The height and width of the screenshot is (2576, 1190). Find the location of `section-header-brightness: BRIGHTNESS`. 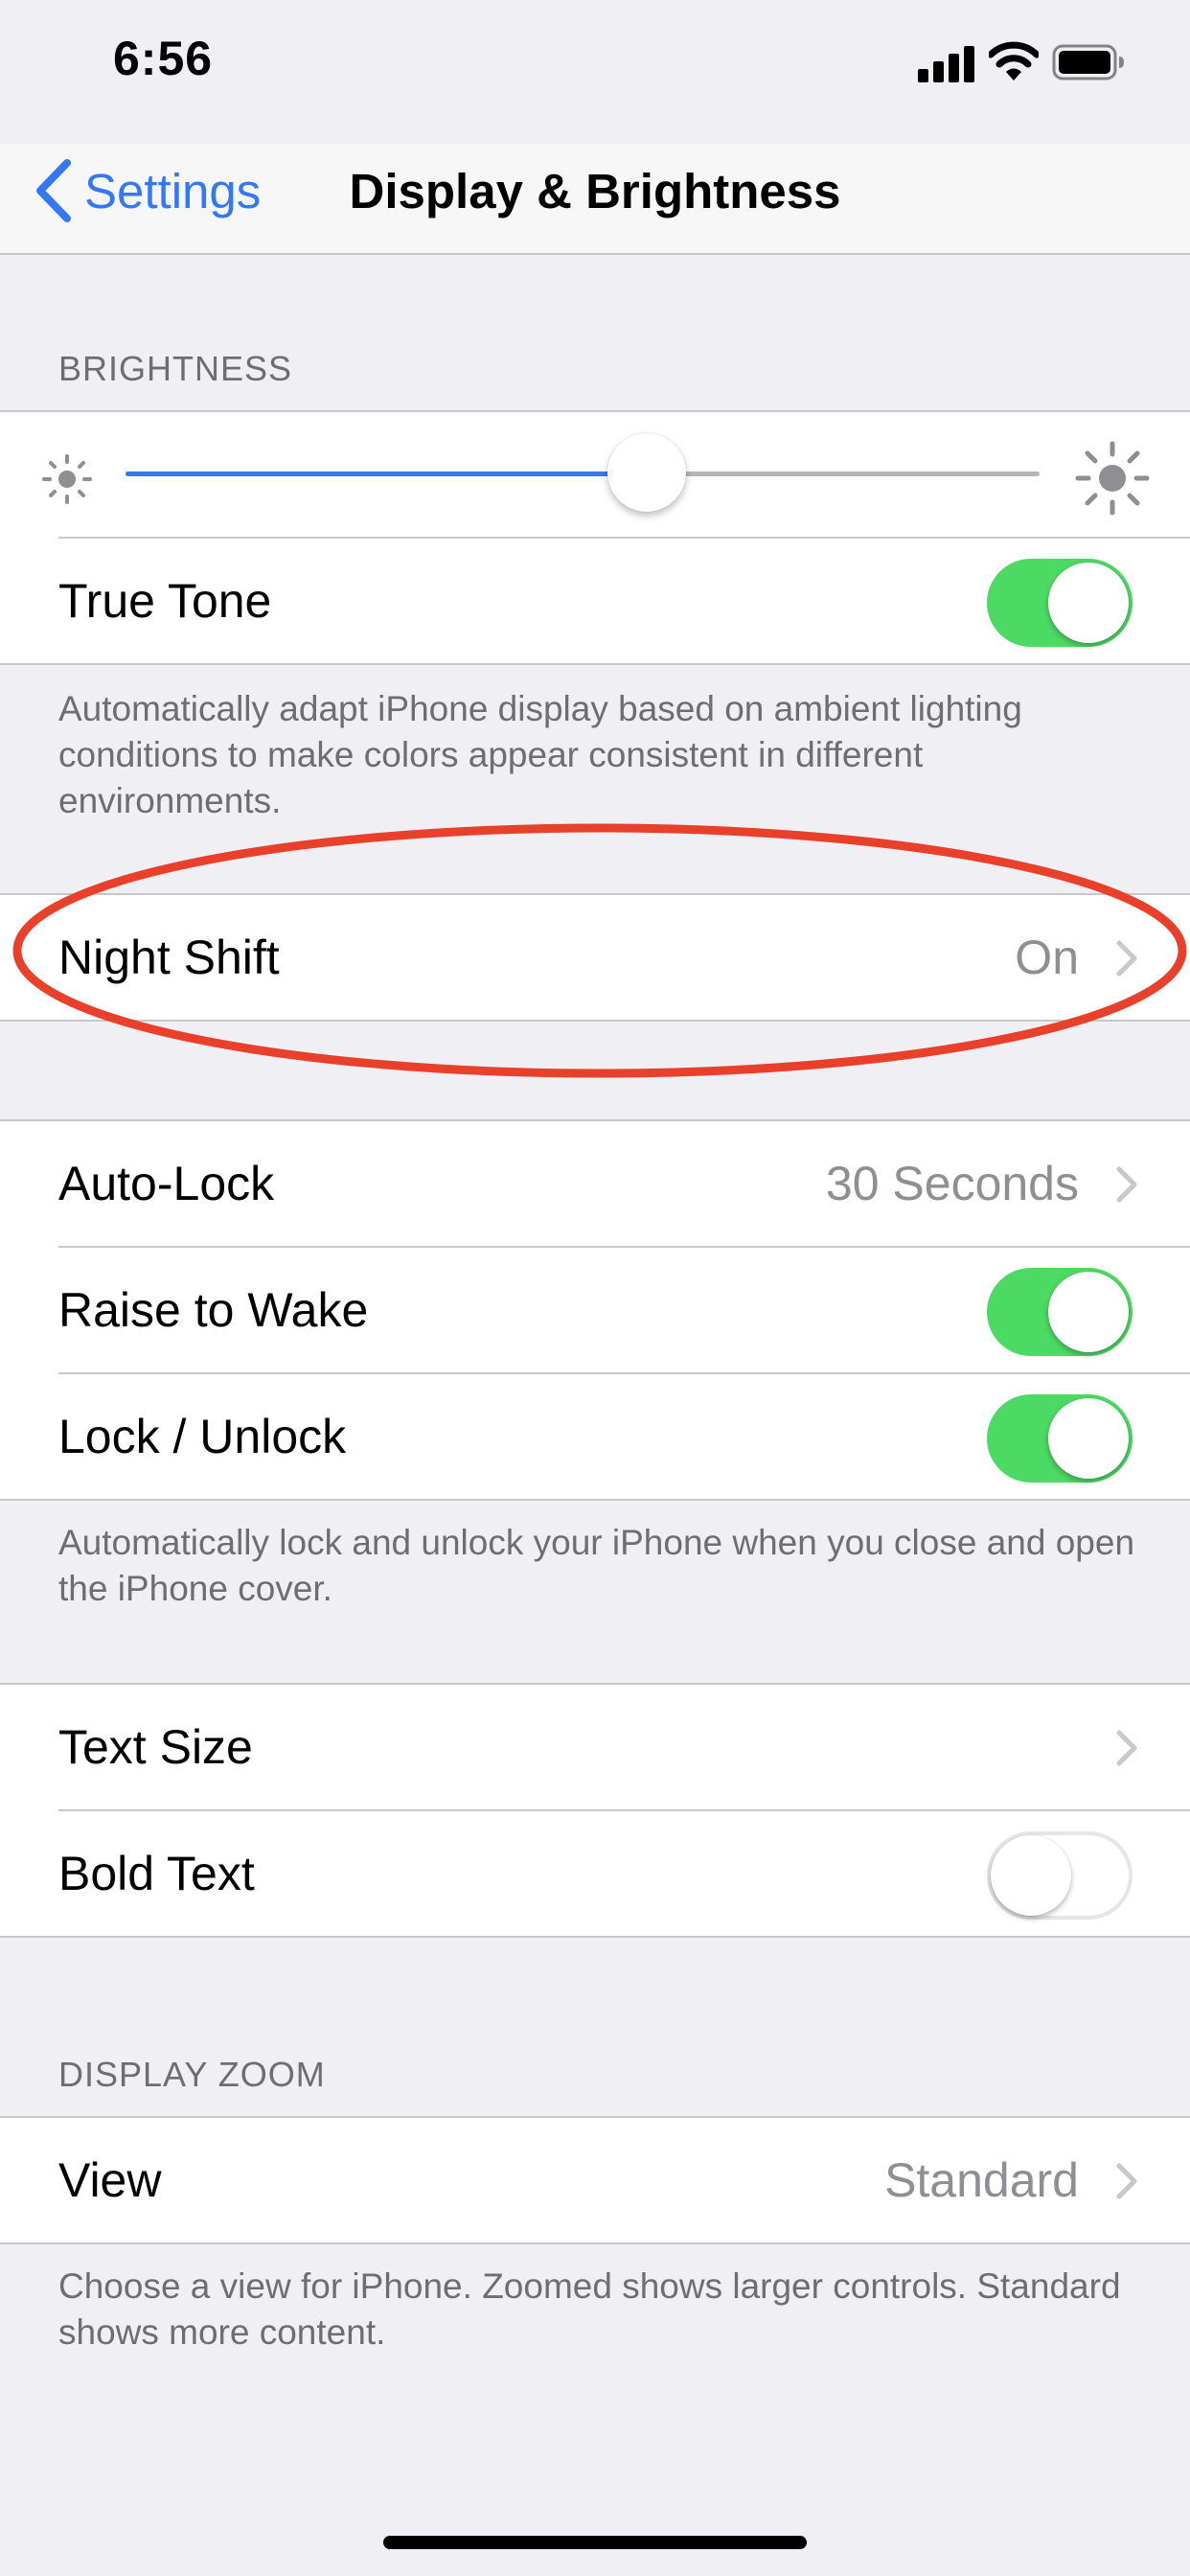

section-header-brightness: BRIGHTNESS is located at coordinates (175, 368).